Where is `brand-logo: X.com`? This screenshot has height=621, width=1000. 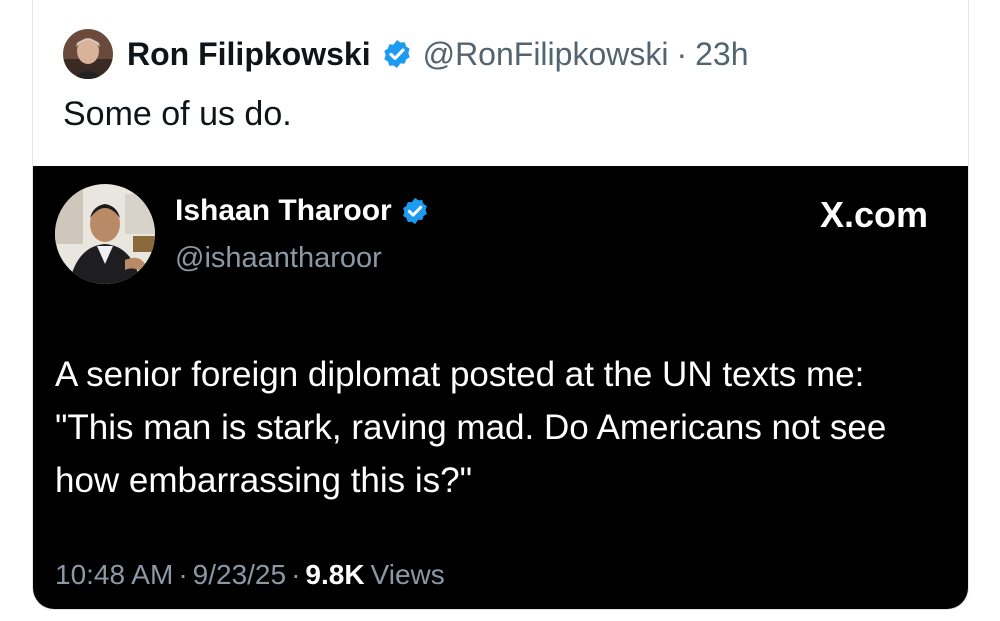 brand-logo: X.com is located at coordinates (873, 214).